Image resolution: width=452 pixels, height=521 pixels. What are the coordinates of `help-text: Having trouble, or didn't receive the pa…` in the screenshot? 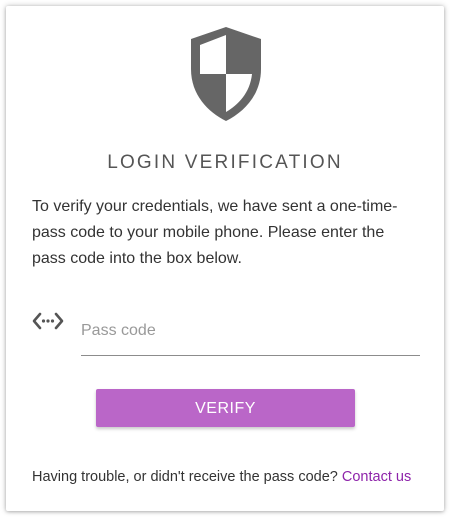 It's located at (185, 477).